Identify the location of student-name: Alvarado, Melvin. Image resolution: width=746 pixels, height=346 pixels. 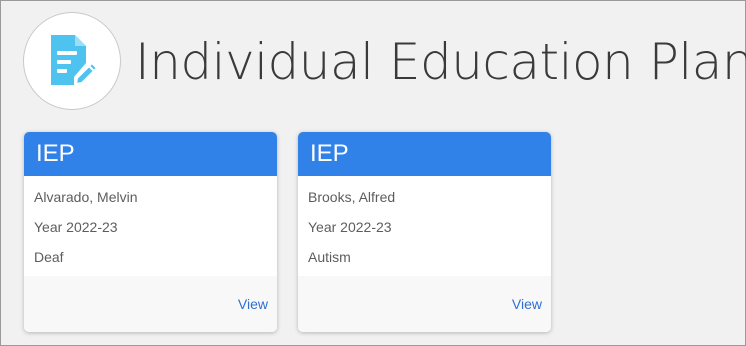
(86, 197).